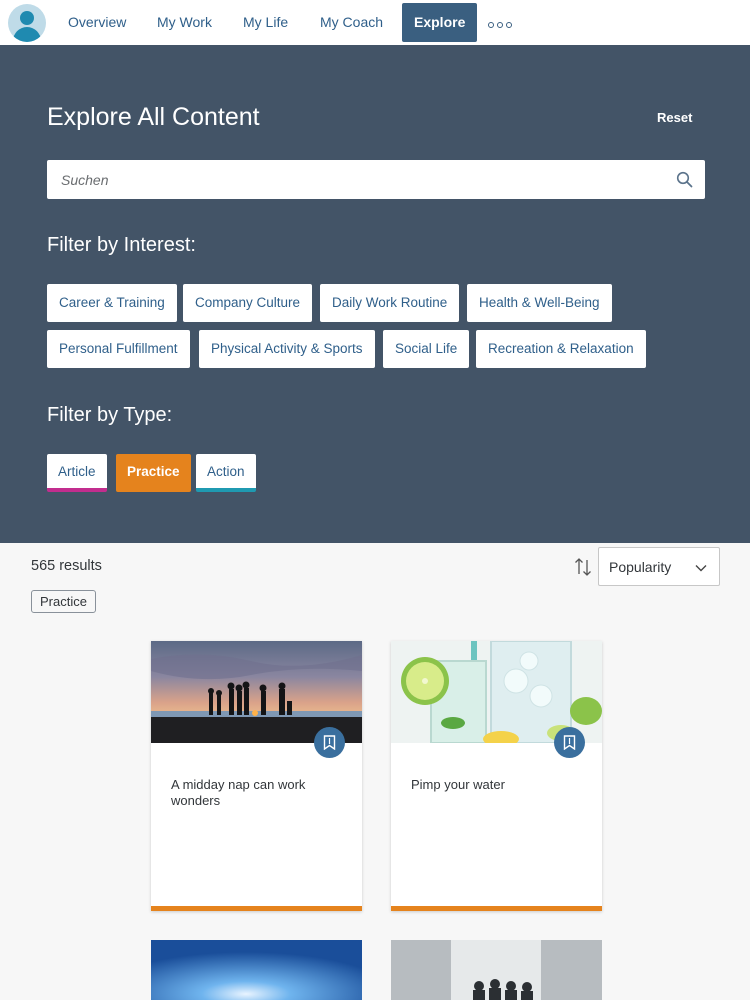 The image size is (750, 1000). I want to click on avatar-head-icon, so click(27, 18).